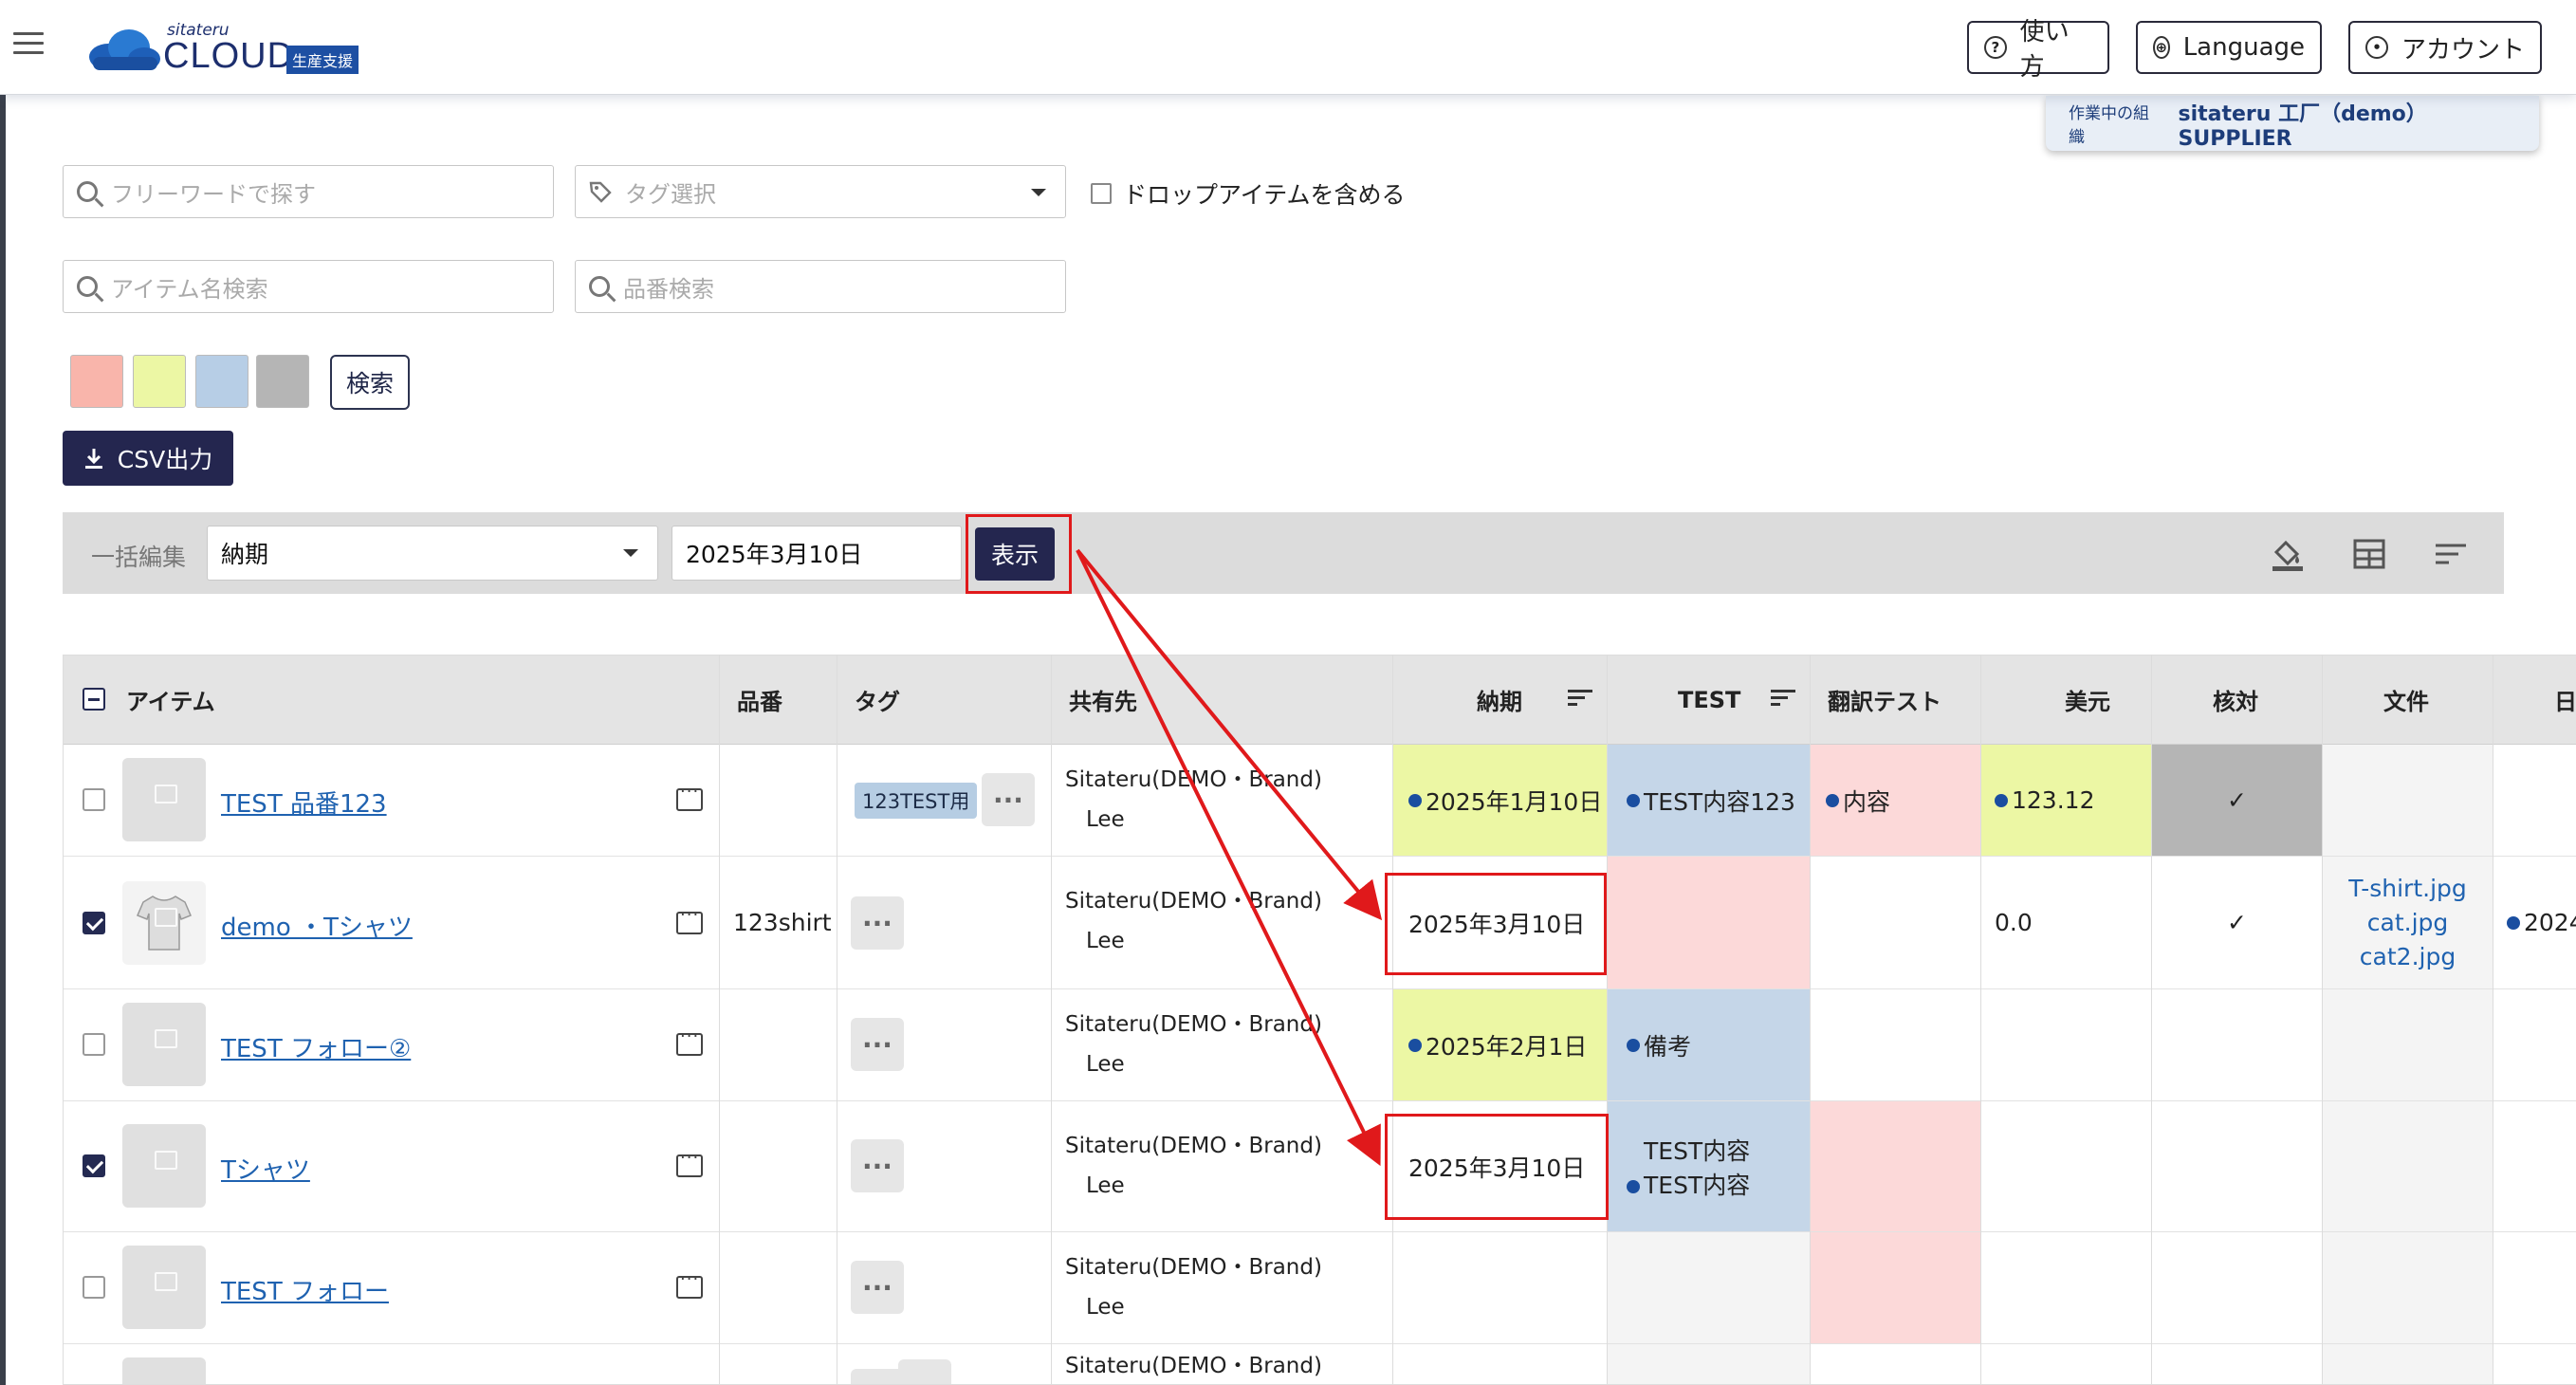 This screenshot has width=2576, height=1385. Describe the element at coordinates (820, 192) in the screenshot. I see `tag-select: タグ選択` at that location.